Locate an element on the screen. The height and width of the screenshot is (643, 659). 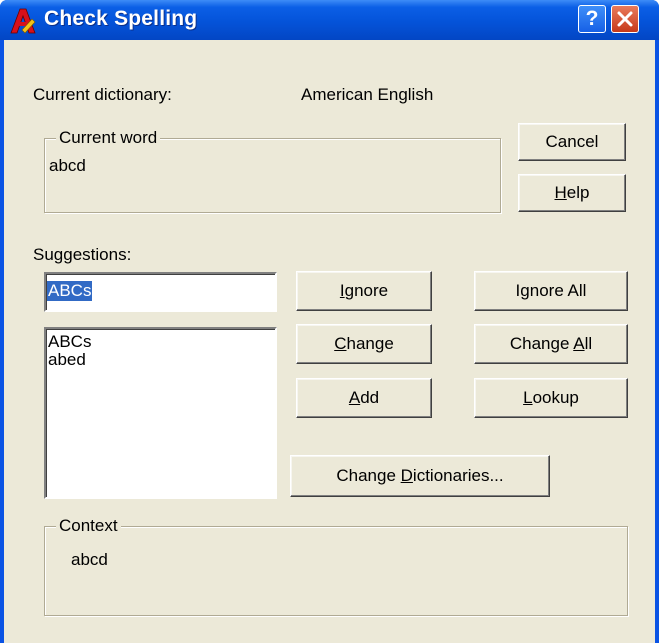
help-icon: ? is located at coordinates (592, 18).